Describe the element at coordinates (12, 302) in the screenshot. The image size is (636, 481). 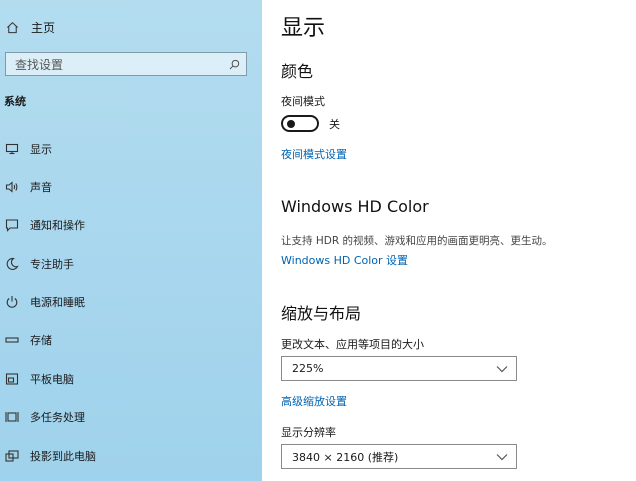
I see `power-icon` at that location.